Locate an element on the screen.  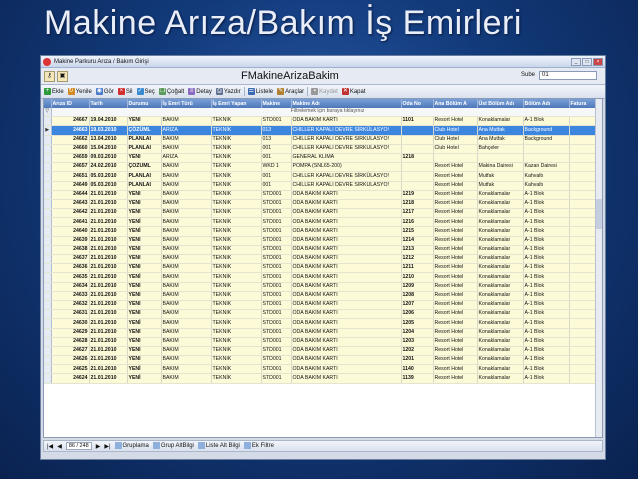
toolbar-tools-button: ✎ Araçlar is located at coordinates (290, 91).